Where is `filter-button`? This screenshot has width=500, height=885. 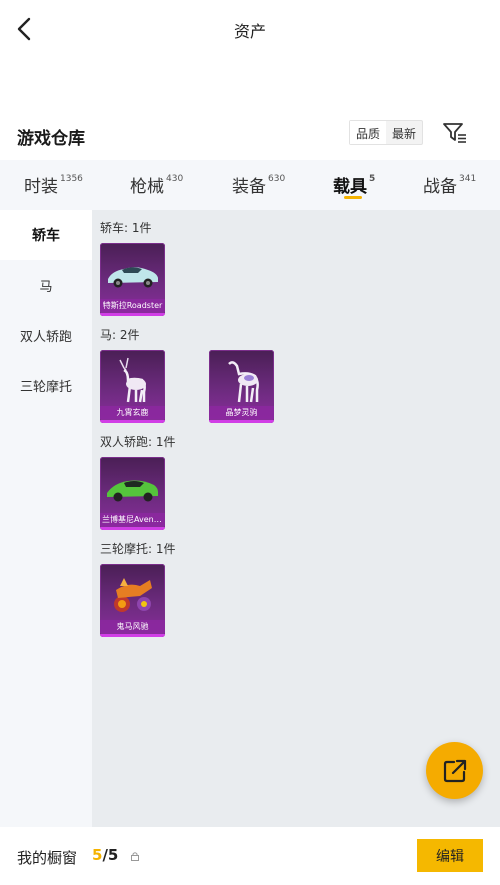
filter-button is located at coordinates (455, 133).